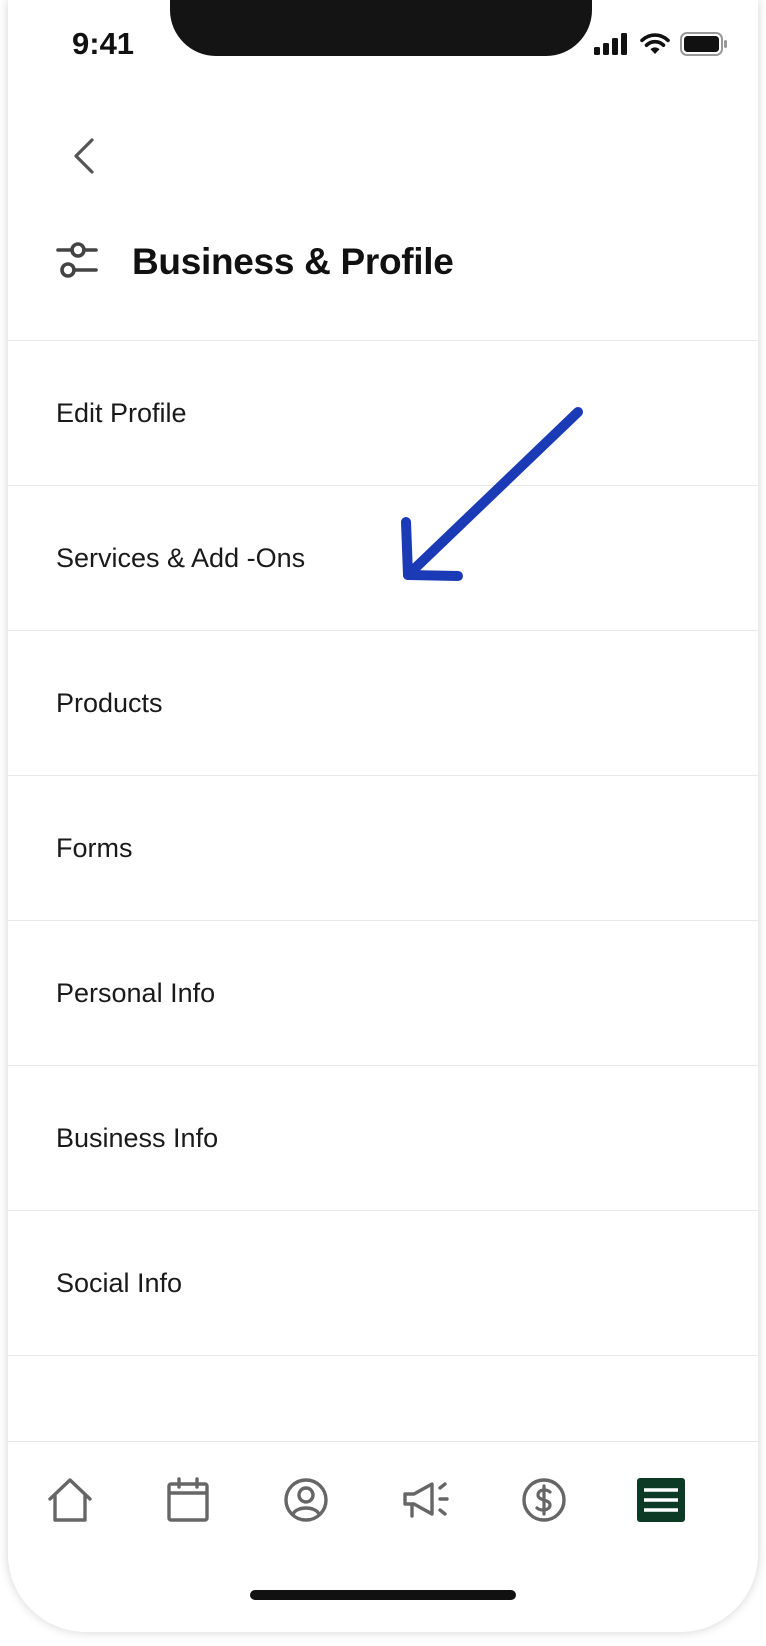  Describe the element at coordinates (381, 28) in the screenshot. I see `device-notch` at that location.